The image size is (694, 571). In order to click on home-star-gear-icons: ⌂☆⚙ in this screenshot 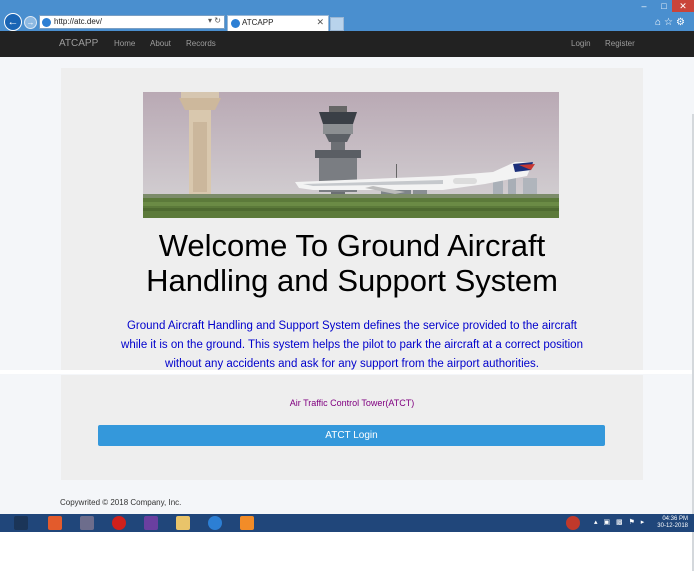, I will do `click(671, 22)`.